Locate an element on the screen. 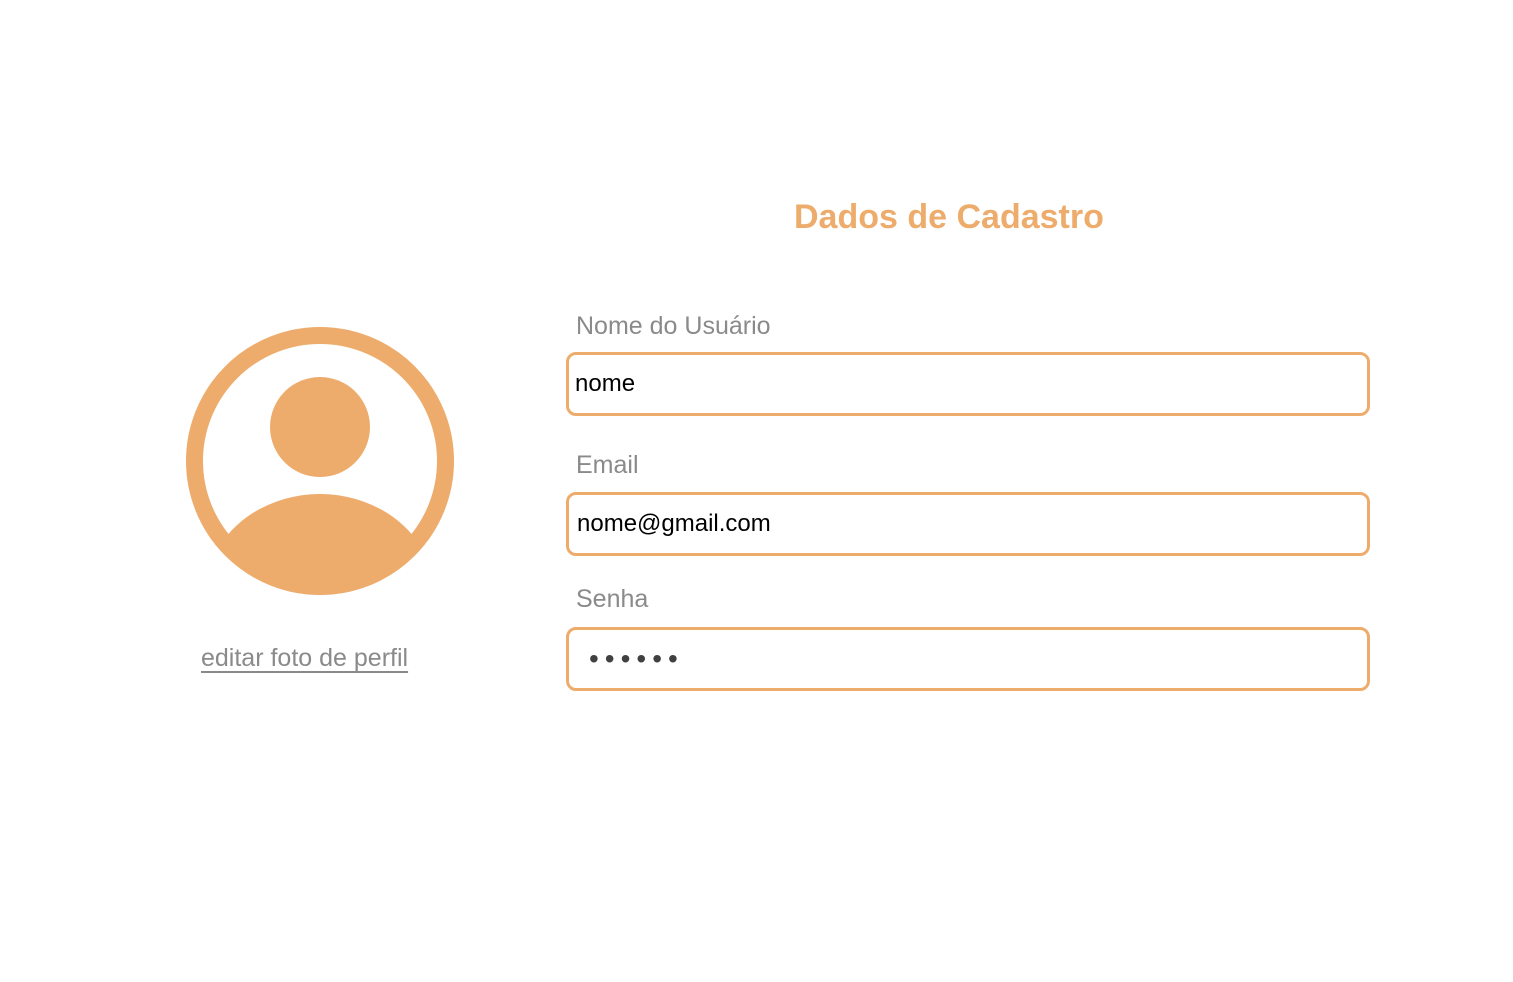  username-label: Nome do Usuário is located at coordinates (673, 326).